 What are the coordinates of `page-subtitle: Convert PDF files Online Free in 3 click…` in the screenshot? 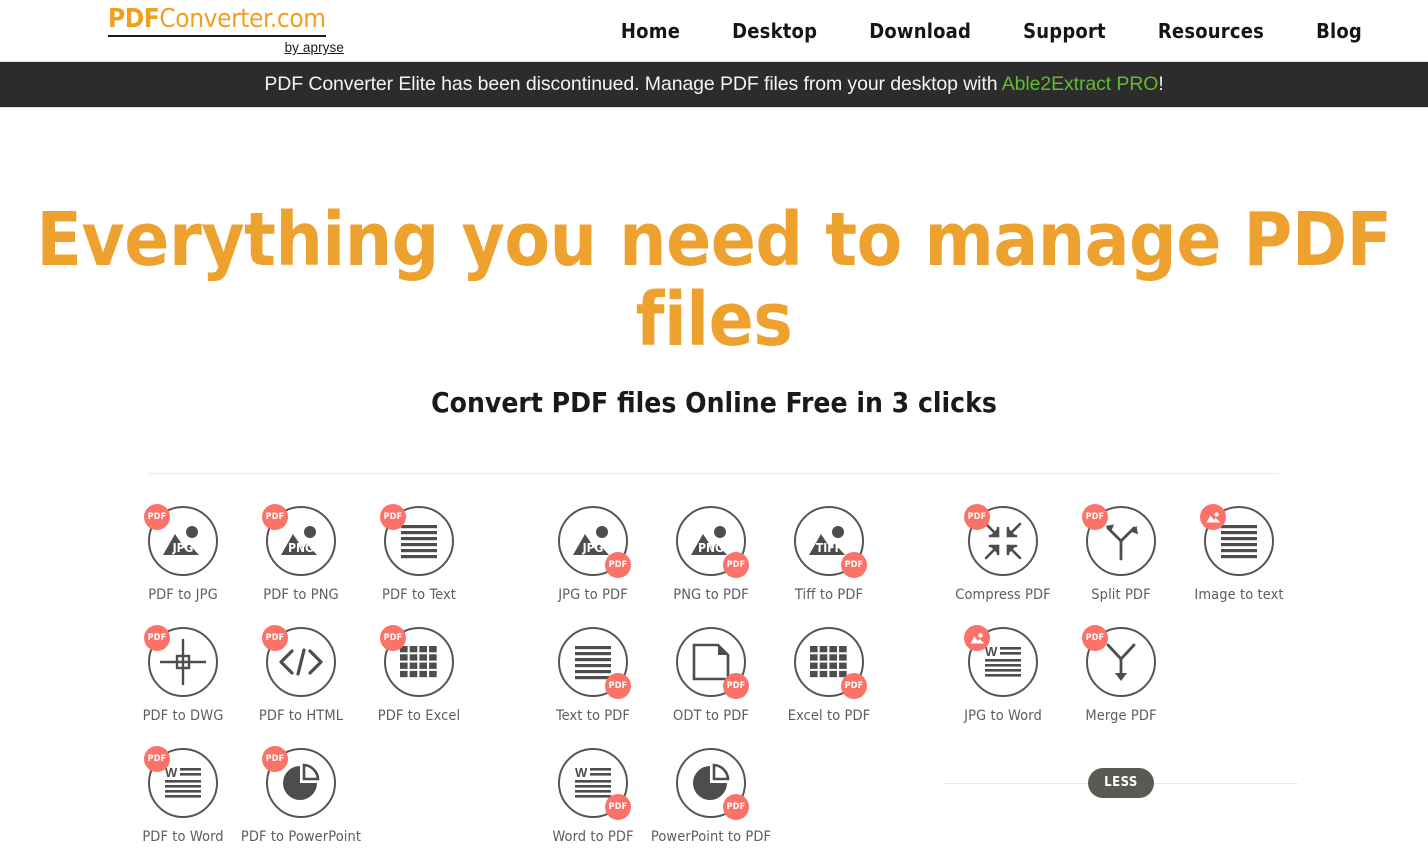 It's located at (714, 402).